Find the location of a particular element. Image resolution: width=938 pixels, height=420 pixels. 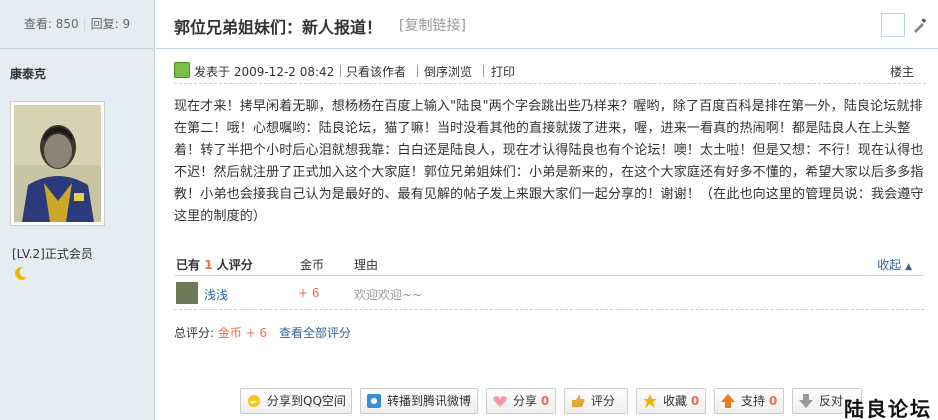

author-name: 康泰克 is located at coordinates (77, 66).